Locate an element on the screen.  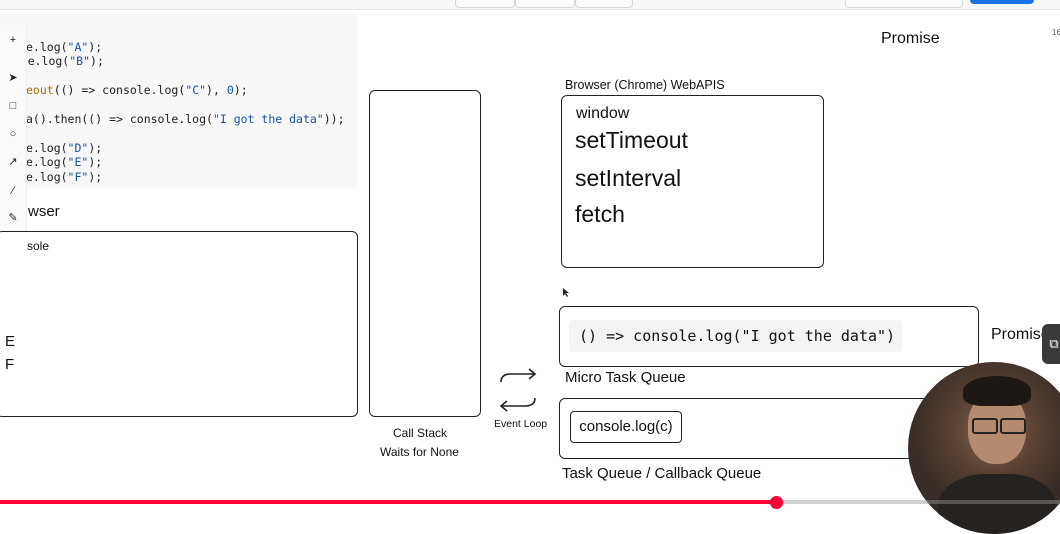
console-output-line: E is located at coordinates (10, 341).